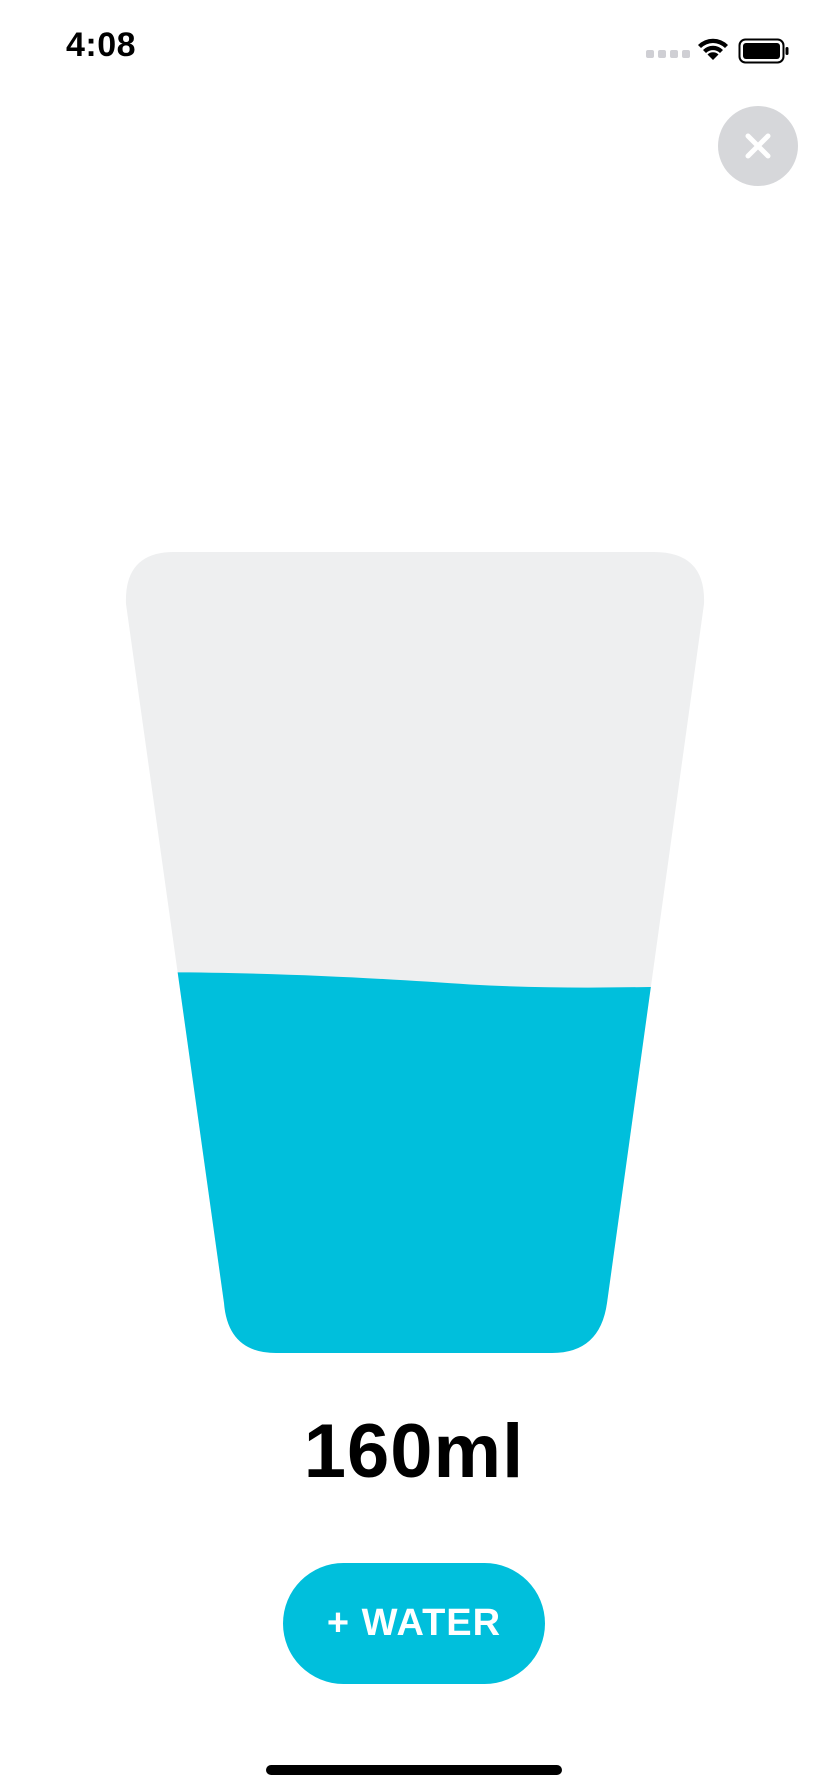  I want to click on glass-water-fill, so click(415, 1162).